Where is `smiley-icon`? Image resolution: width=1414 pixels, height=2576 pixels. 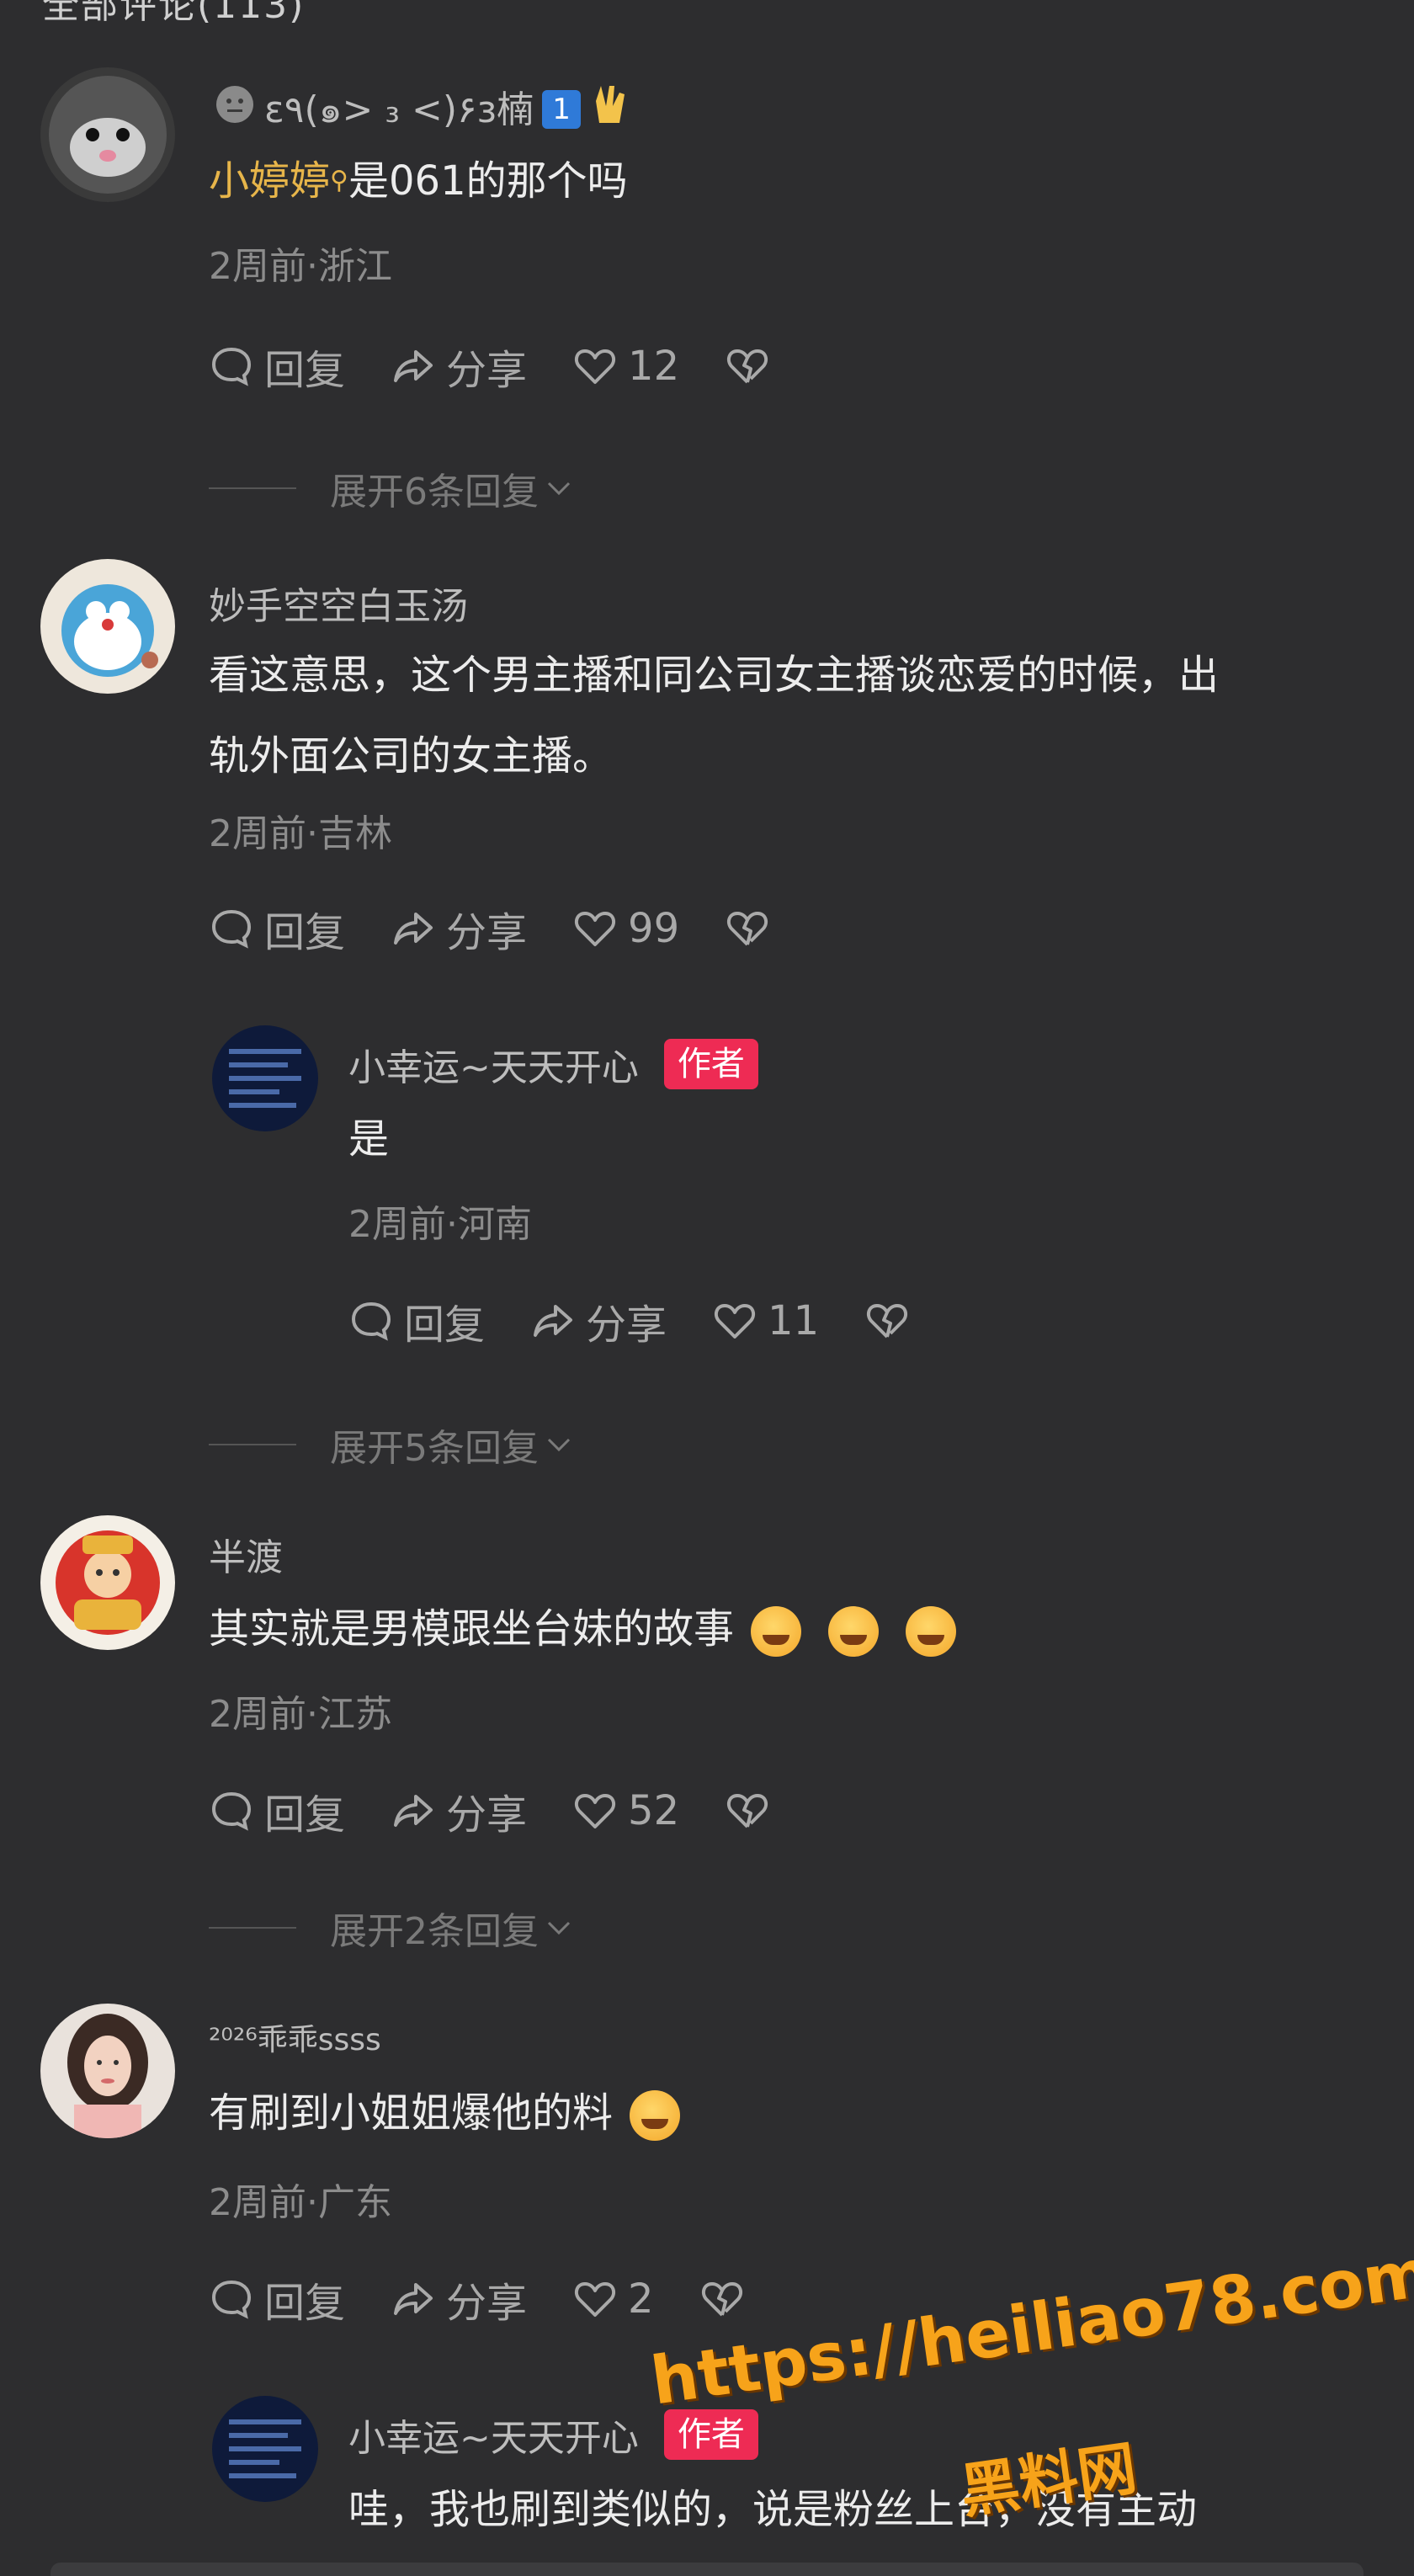 smiley-icon is located at coordinates (235, 109).